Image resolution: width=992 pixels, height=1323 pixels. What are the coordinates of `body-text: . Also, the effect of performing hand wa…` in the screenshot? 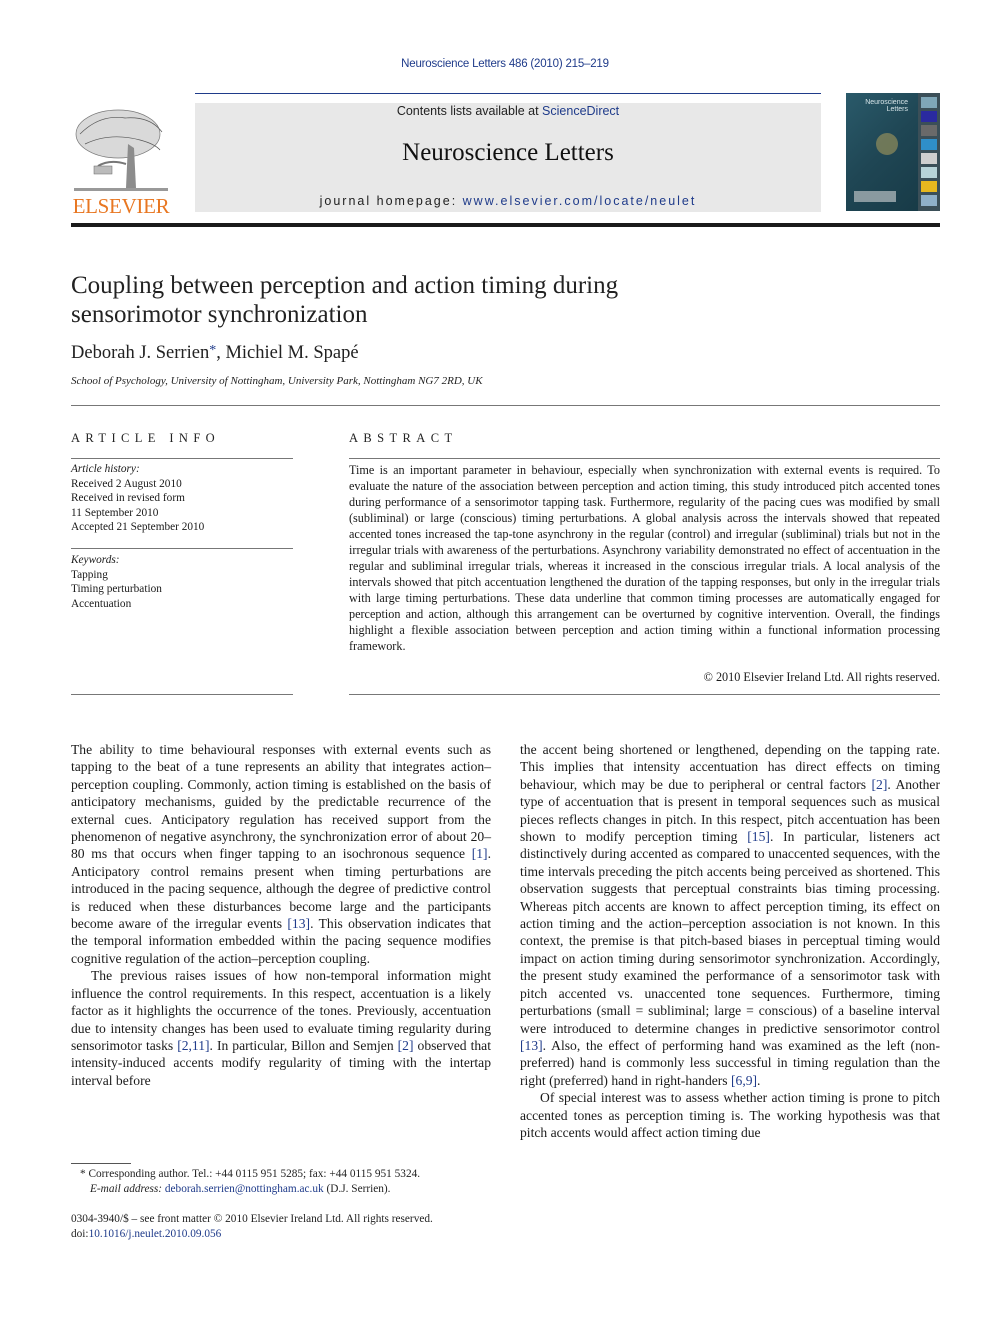 It's located at (730, 1062).